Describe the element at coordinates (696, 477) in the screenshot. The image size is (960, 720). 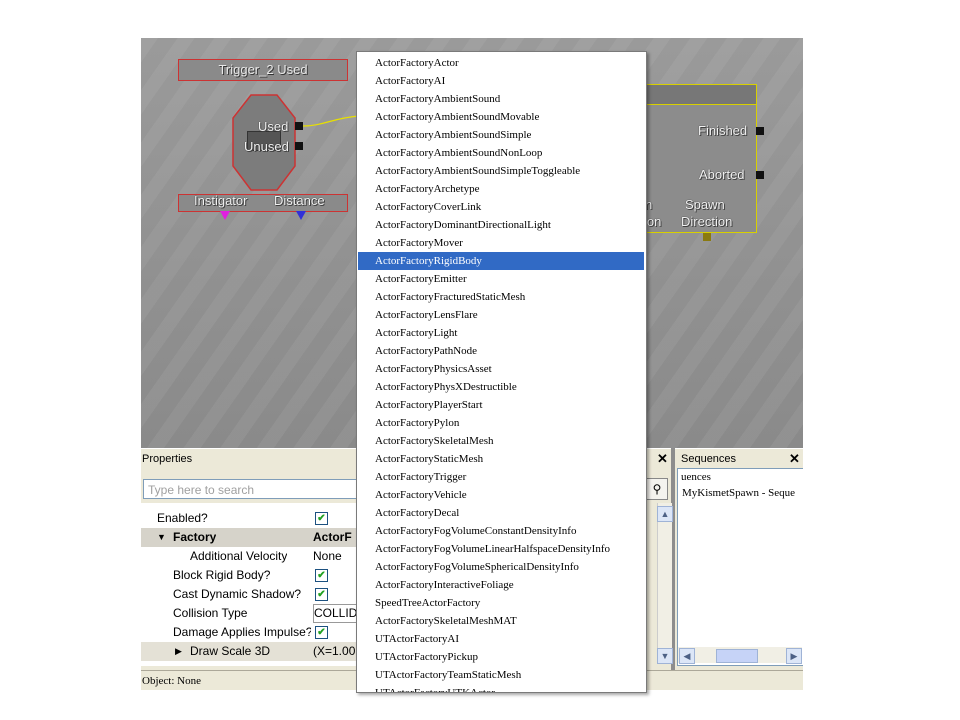
I see `sequence-root: uences` at that location.